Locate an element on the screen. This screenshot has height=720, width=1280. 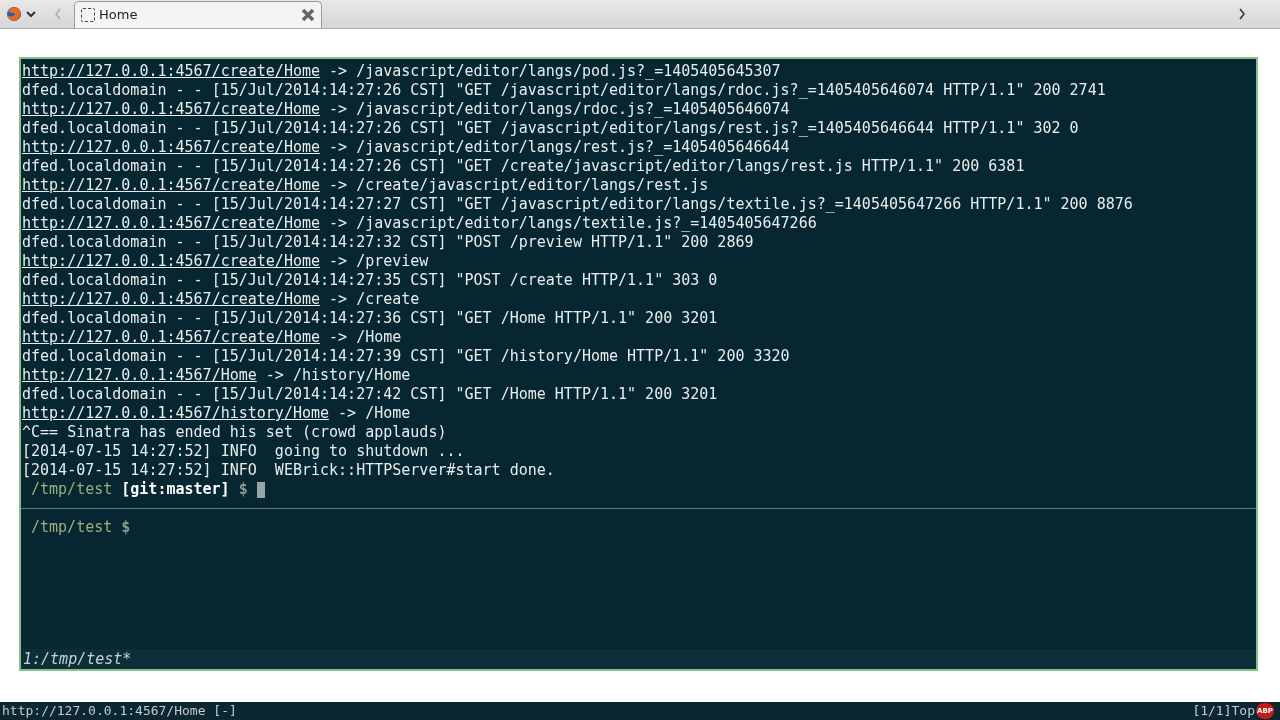
log-text: -> /javascript/editor/langs/rdoc.js?_=1405405646074 is located at coordinates (559, 110).